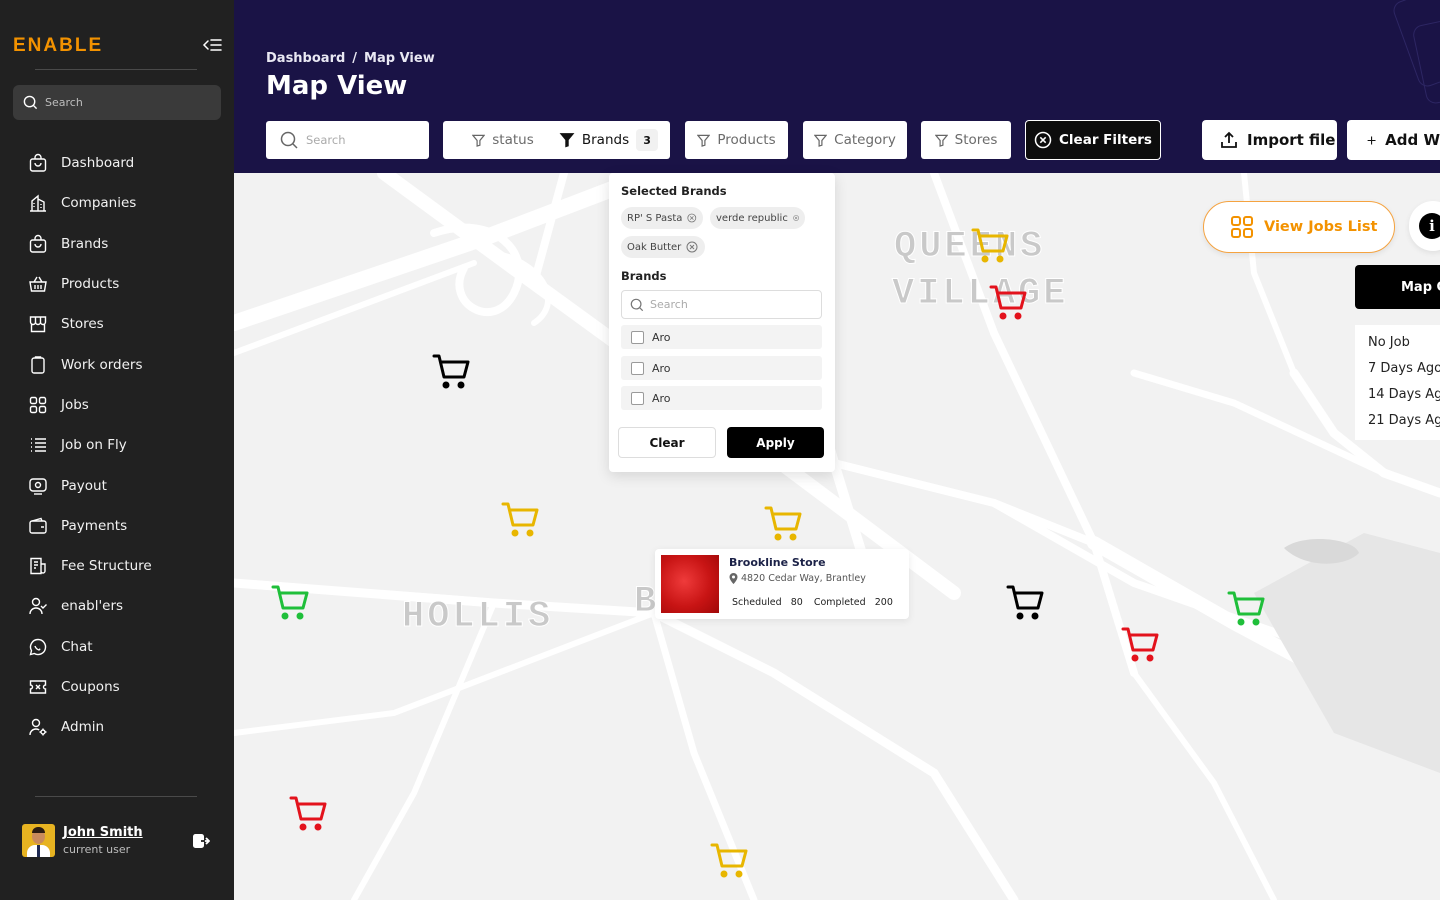 The height and width of the screenshot is (900, 1440). What do you see at coordinates (117, 244) in the screenshot?
I see `sidebar-item-brands: Brands` at bounding box center [117, 244].